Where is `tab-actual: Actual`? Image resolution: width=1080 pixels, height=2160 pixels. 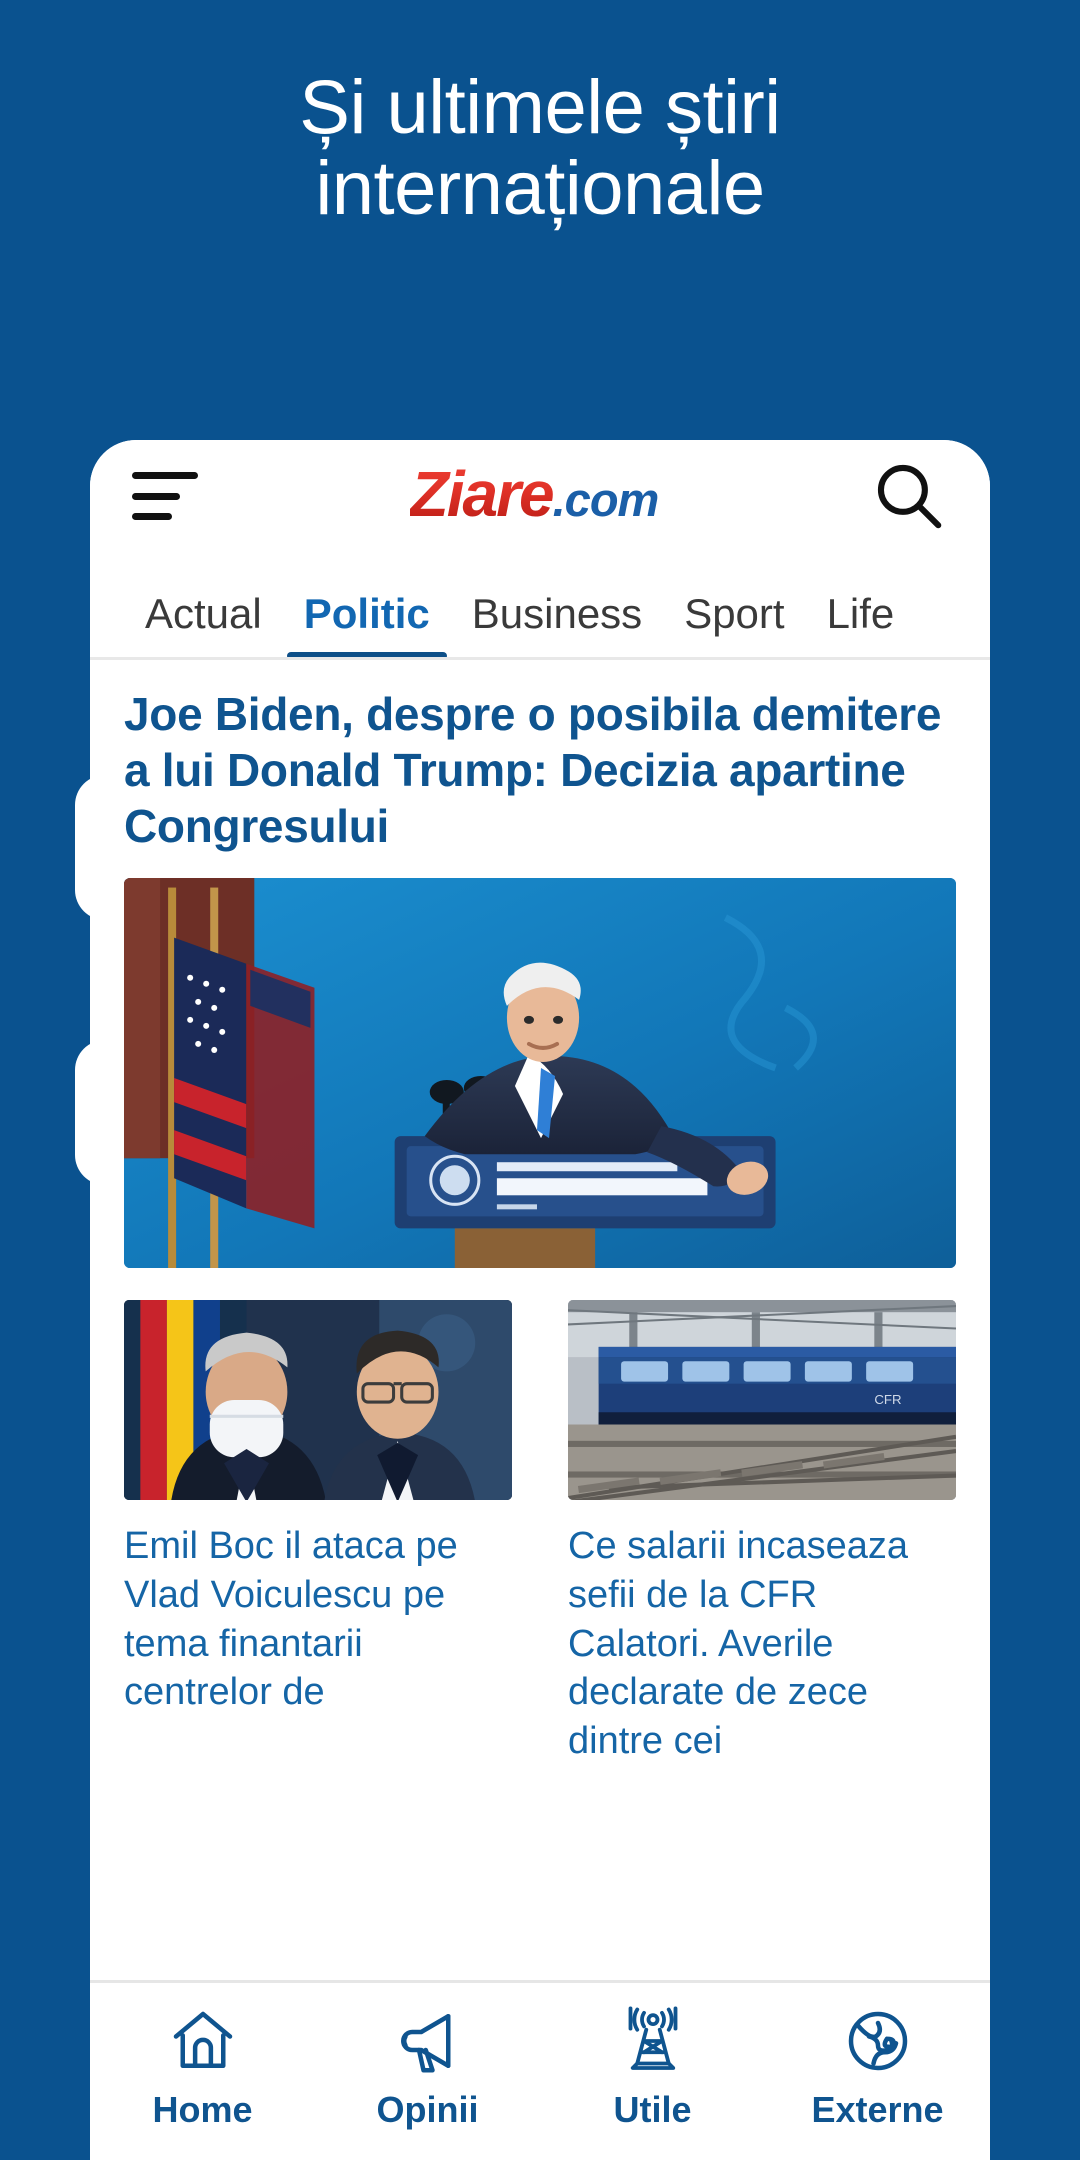 tab-actual: Actual is located at coordinates (203, 625).